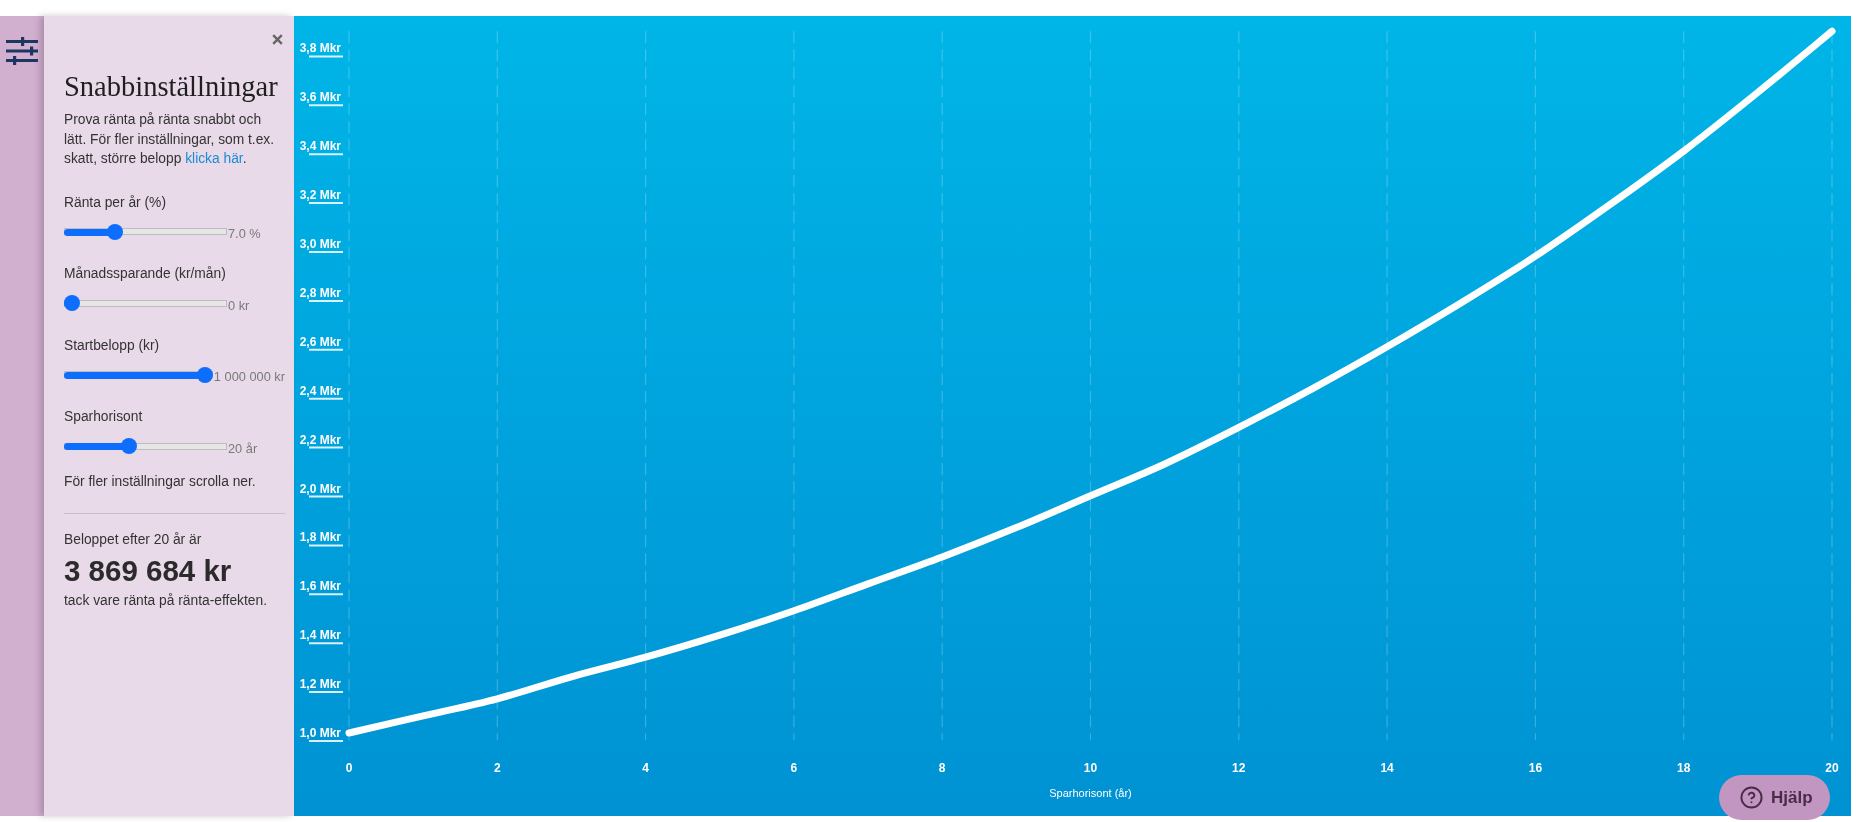 Image resolution: width=1859 pixels, height=822 pixels. I want to click on y-axis-label: 2,0 Mkr, so click(320, 488).